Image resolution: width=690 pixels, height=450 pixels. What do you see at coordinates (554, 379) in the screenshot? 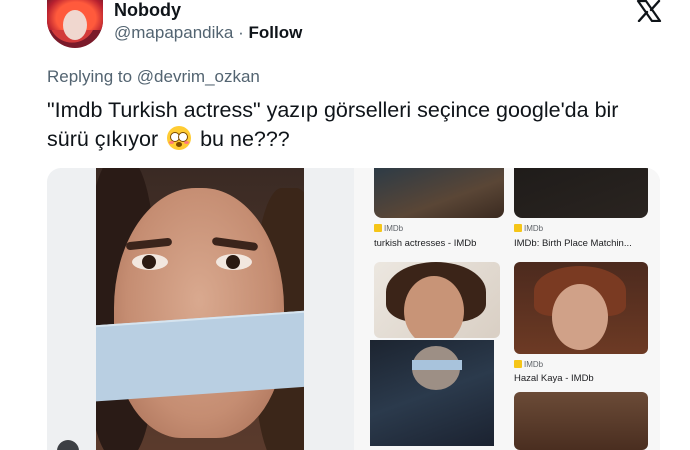
I see `result-caption-3: Hazal Kaya - IMDb` at bounding box center [554, 379].